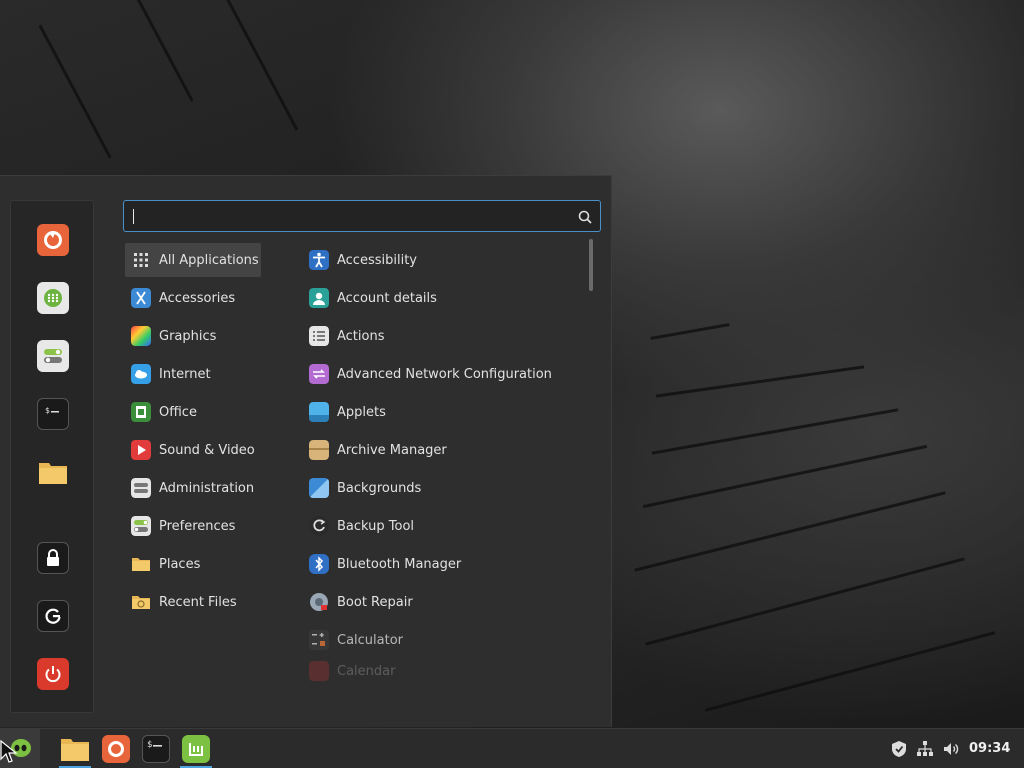 The width and height of the screenshot is (1024, 768). I want to click on account-icon, so click(319, 298).